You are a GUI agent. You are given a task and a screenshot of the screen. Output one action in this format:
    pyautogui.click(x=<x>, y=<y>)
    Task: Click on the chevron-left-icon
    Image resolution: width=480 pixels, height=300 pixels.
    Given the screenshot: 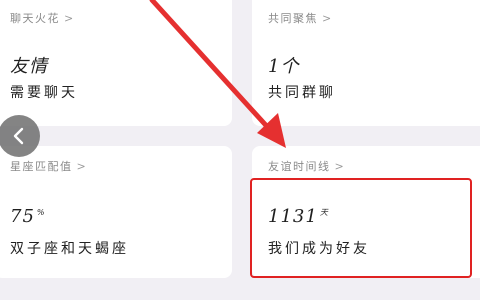 What is the action you would take?
    pyautogui.click(x=18, y=136)
    